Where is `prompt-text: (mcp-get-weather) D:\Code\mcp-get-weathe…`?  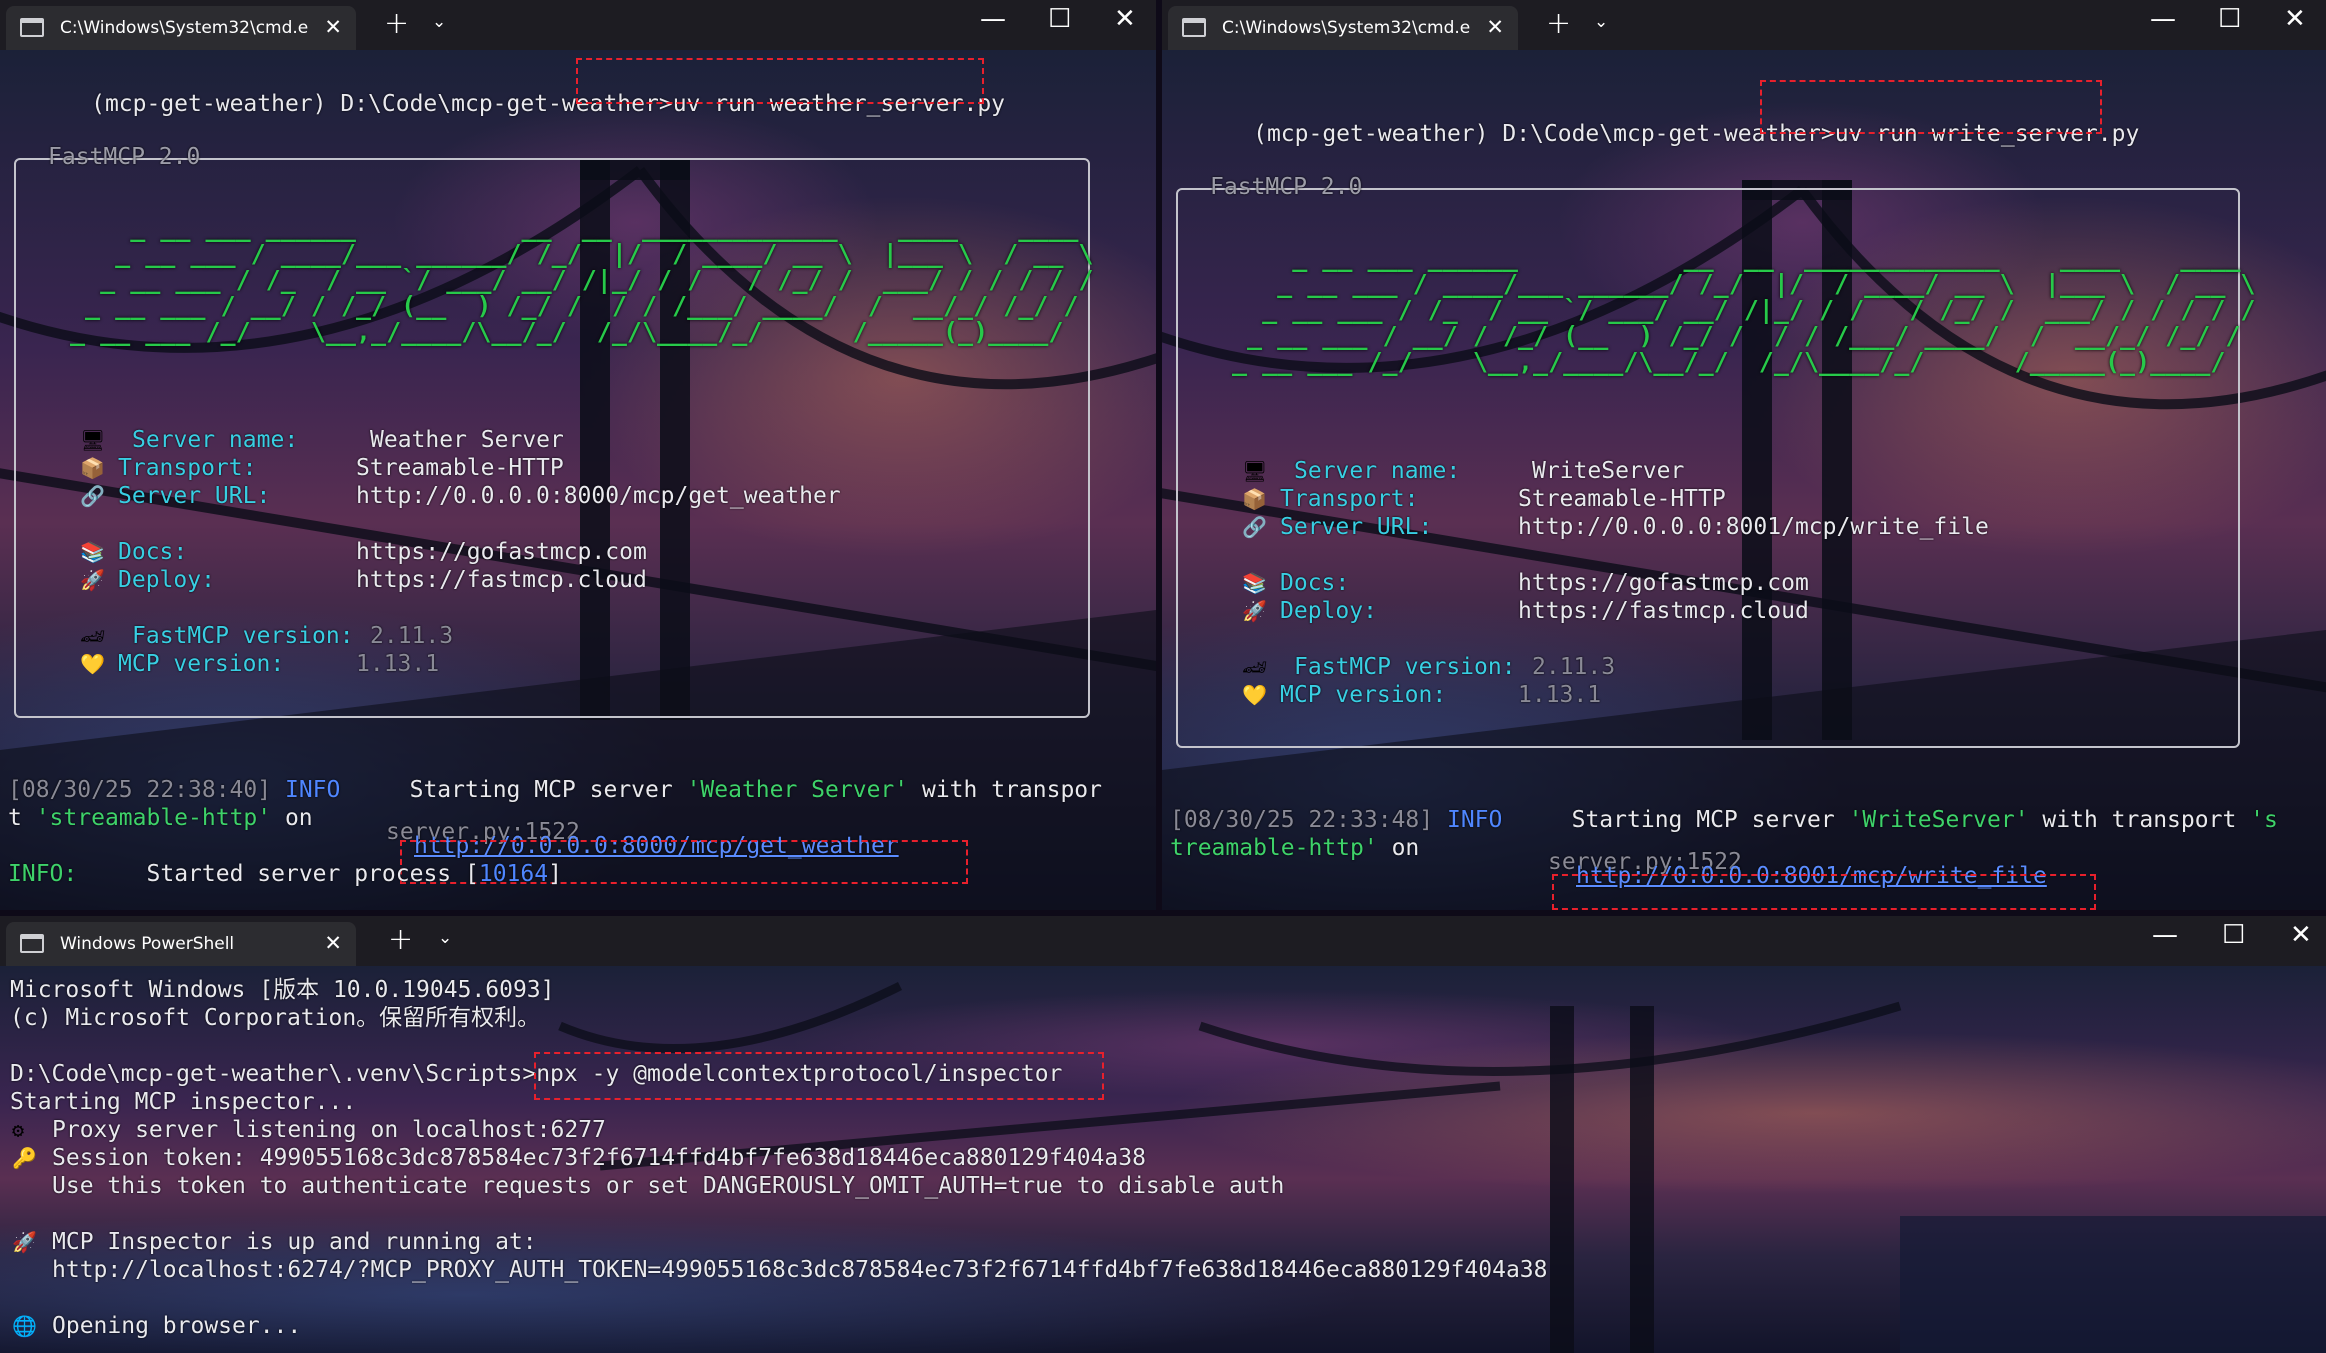
prompt-text: (mcp-get-weather) D:\Code\mcp-get-weathe… is located at coordinates (1544, 134).